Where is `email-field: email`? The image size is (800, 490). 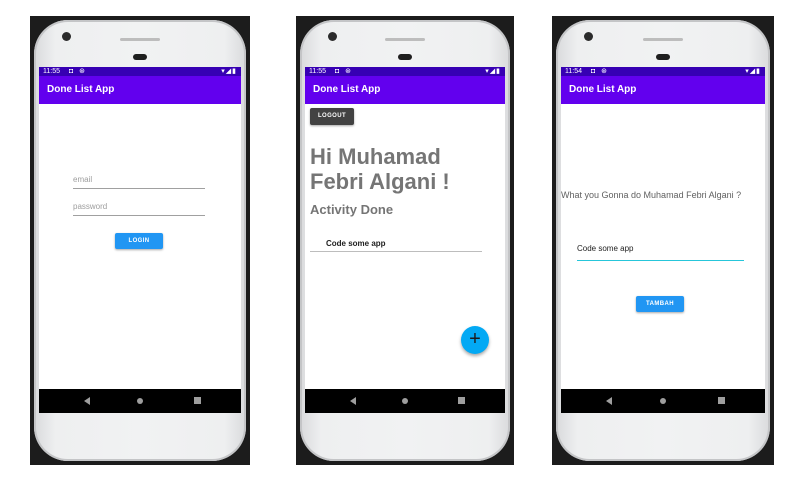 email-field: email is located at coordinates (139, 181).